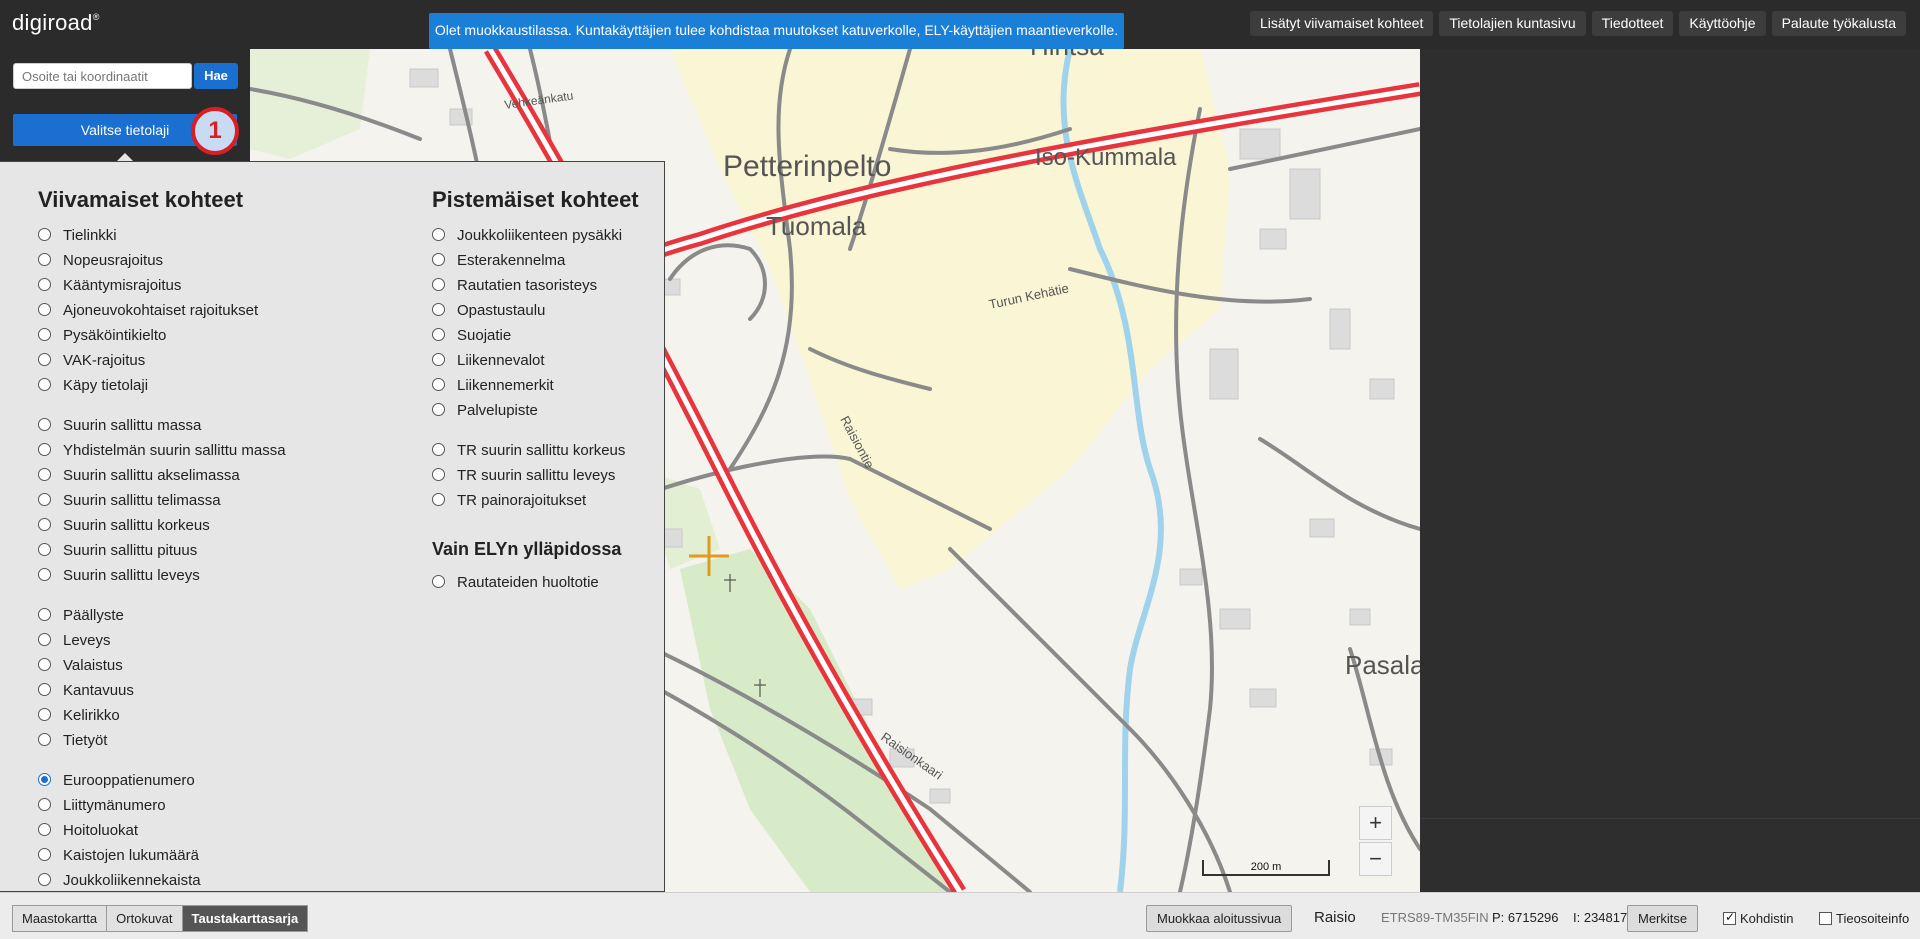  What do you see at coordinates (535, 385) in the screenshot?
I see `layer-option: Liikennemerkit` at bounding box center [535, 385].